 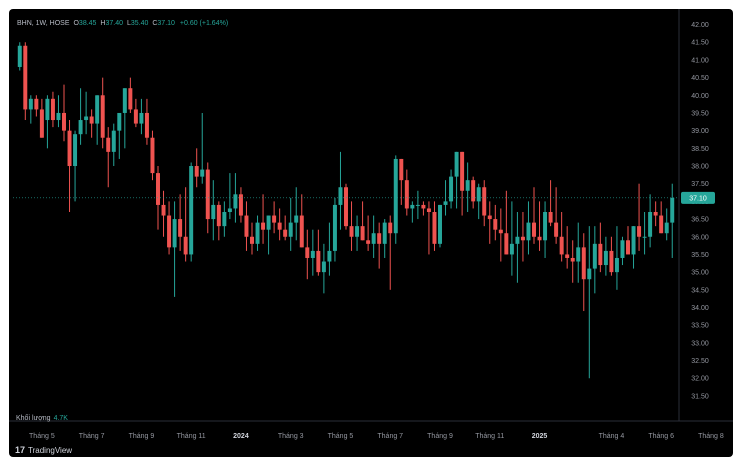 What do you see at coordinates (612, 436) in the screenshot?
I see `time-tick-label: Tháng 4` at bounding box center [612, 436].